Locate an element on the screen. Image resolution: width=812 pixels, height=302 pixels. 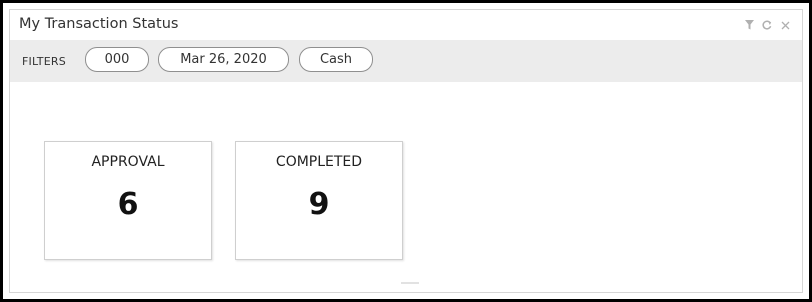
filter-icon is located at coordinates (749, 25).